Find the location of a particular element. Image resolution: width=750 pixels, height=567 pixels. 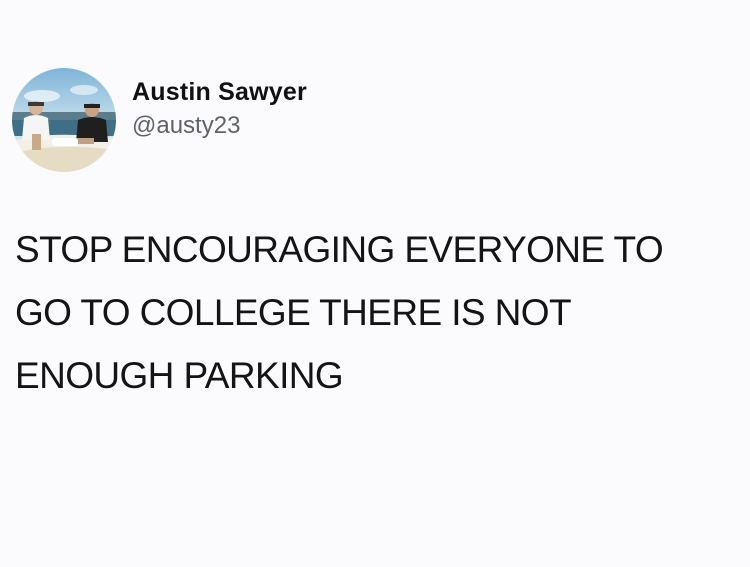

tweet-text-line: STOP ENCOURAGING EVERYONE TO is located at coordinates (339, 249).